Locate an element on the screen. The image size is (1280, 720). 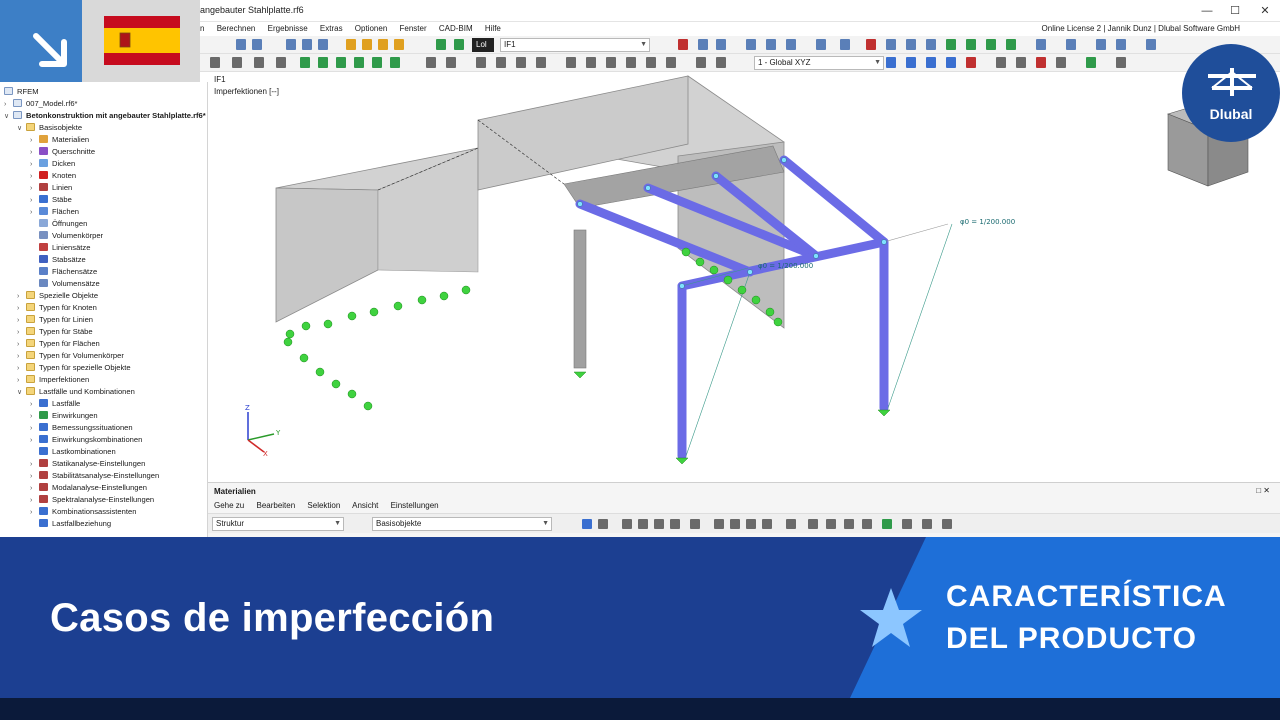
tree-item: Volumensätze is located at coordinates (65, 284).